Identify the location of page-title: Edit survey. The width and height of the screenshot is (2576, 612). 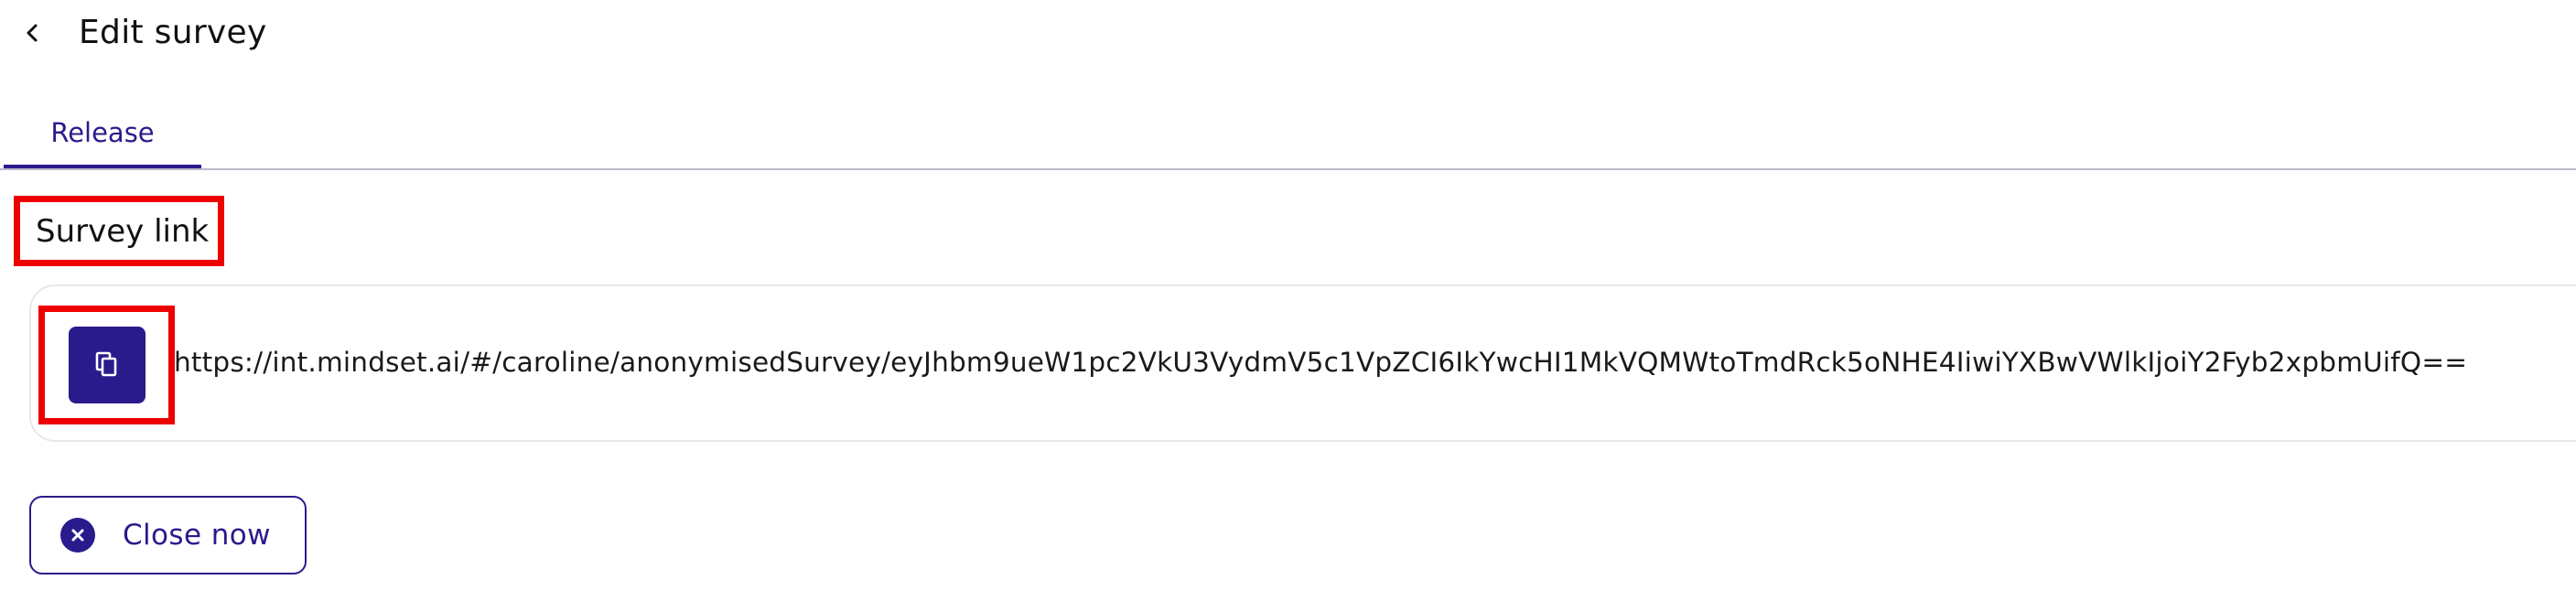
(173, 32).